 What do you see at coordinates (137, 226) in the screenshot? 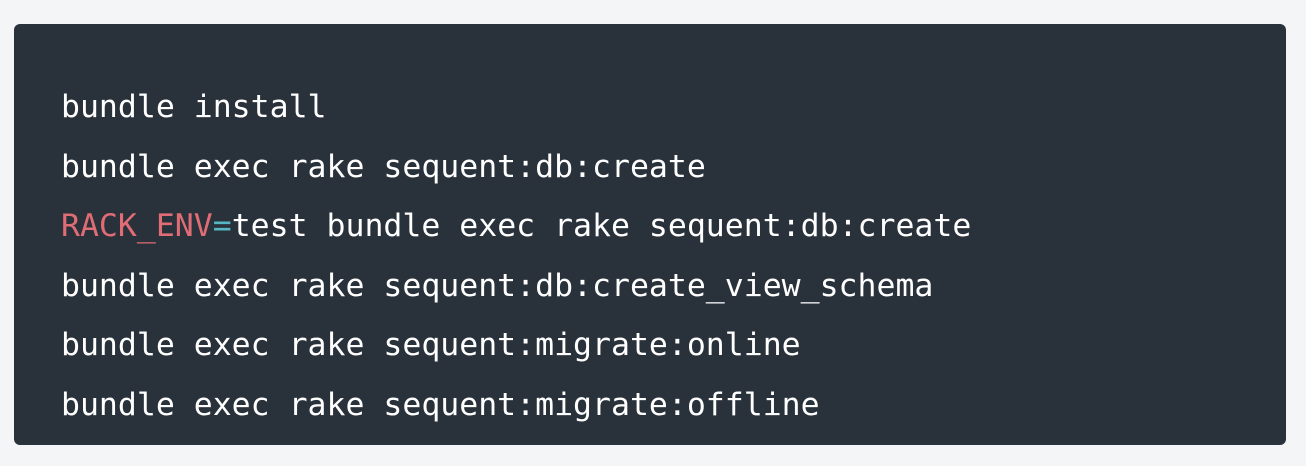
I see `env-variable-name: RACK_ENV` at bounding box center [137, 226].